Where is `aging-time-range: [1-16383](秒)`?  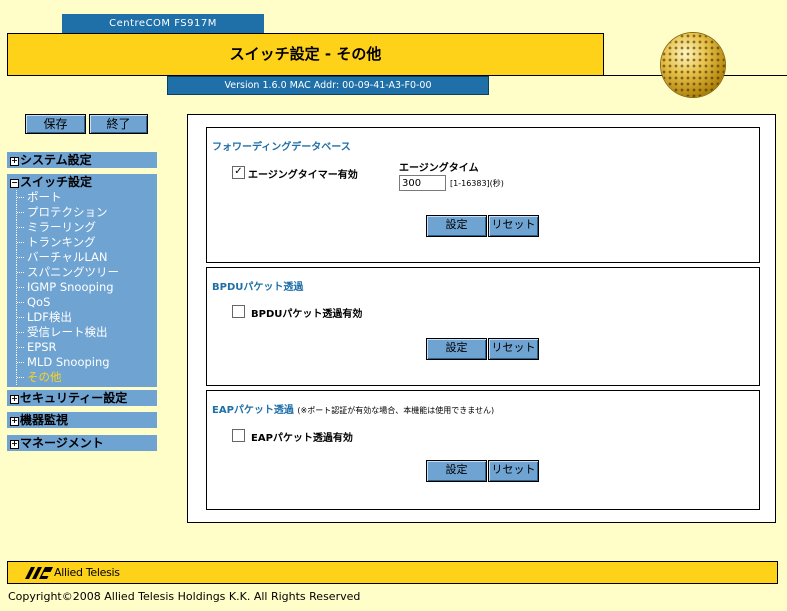
aging-time-range: [1-16383](秒) is located at coordinates (477, 183).